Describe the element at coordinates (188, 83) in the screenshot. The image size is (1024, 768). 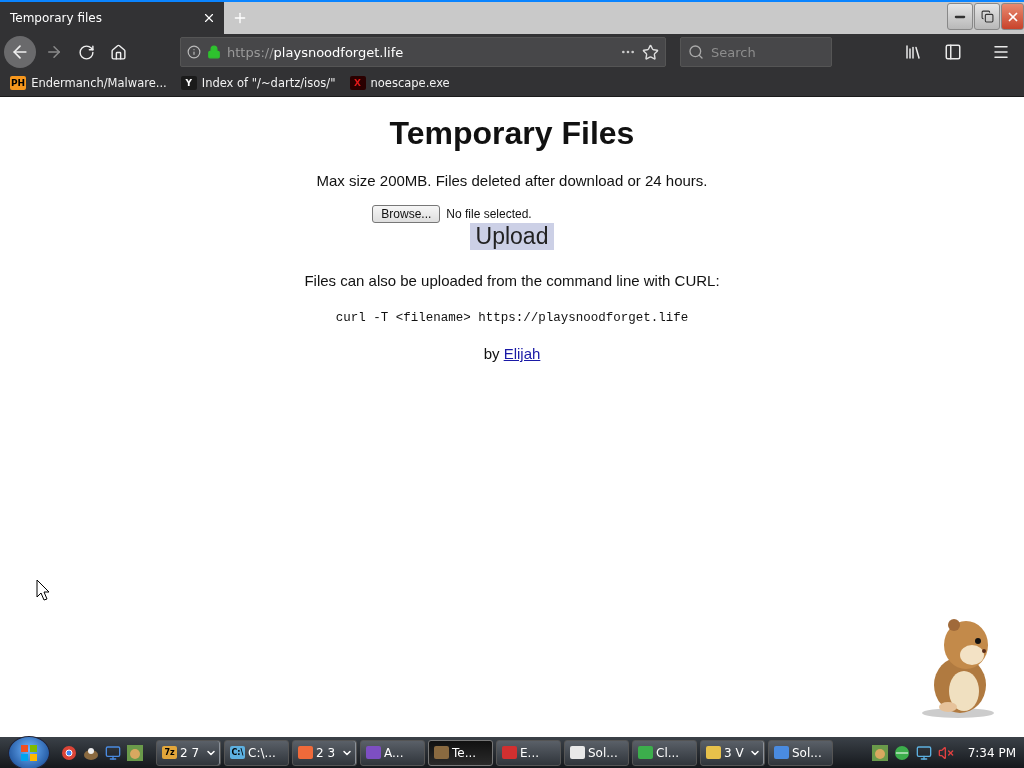
I see `site-icon: Y` at that location.